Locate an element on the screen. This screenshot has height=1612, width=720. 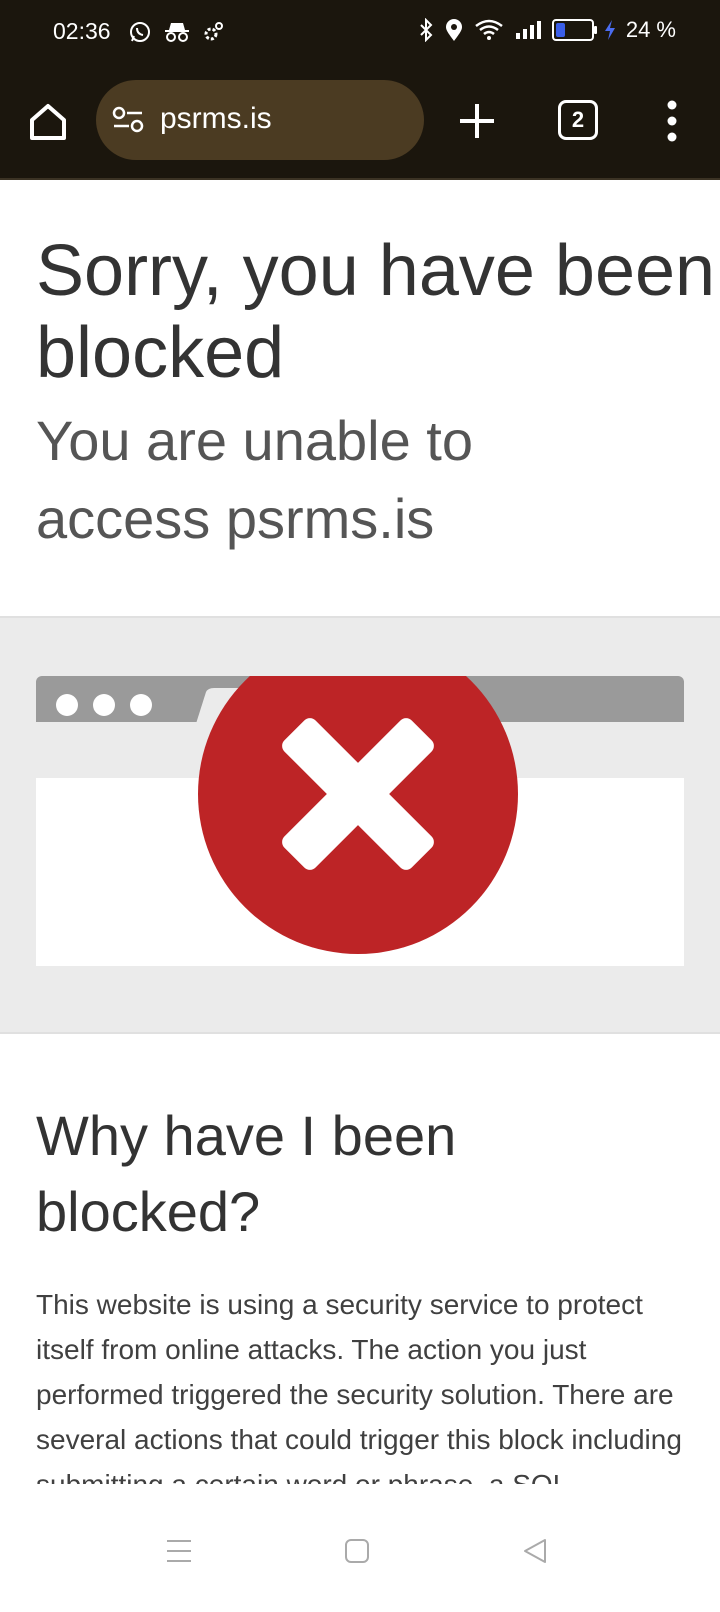
page-title: Sorry, you have been blocked is located at coordinates (376, 312).